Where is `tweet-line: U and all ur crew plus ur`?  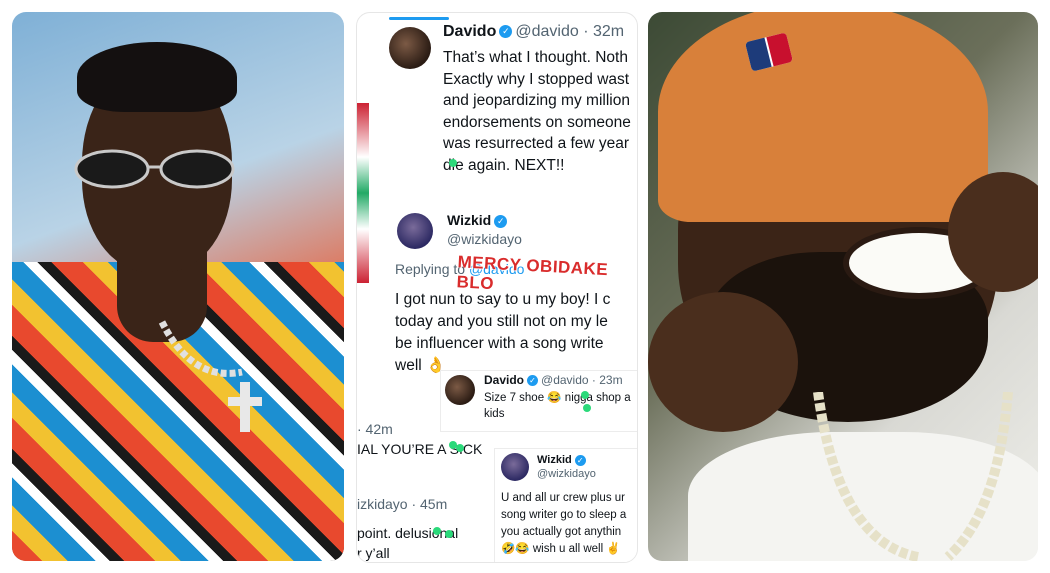
tweet-line: U and all ur crew plus ur is located at coordinates (563, 498).